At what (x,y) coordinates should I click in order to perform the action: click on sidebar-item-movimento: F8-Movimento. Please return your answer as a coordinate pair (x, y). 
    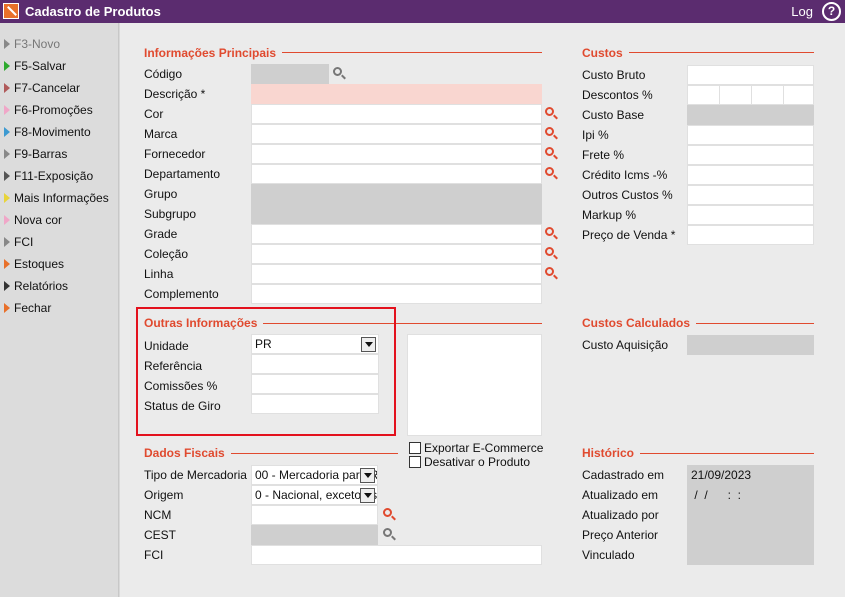
    Looking at the image, I should click on (47, 135).